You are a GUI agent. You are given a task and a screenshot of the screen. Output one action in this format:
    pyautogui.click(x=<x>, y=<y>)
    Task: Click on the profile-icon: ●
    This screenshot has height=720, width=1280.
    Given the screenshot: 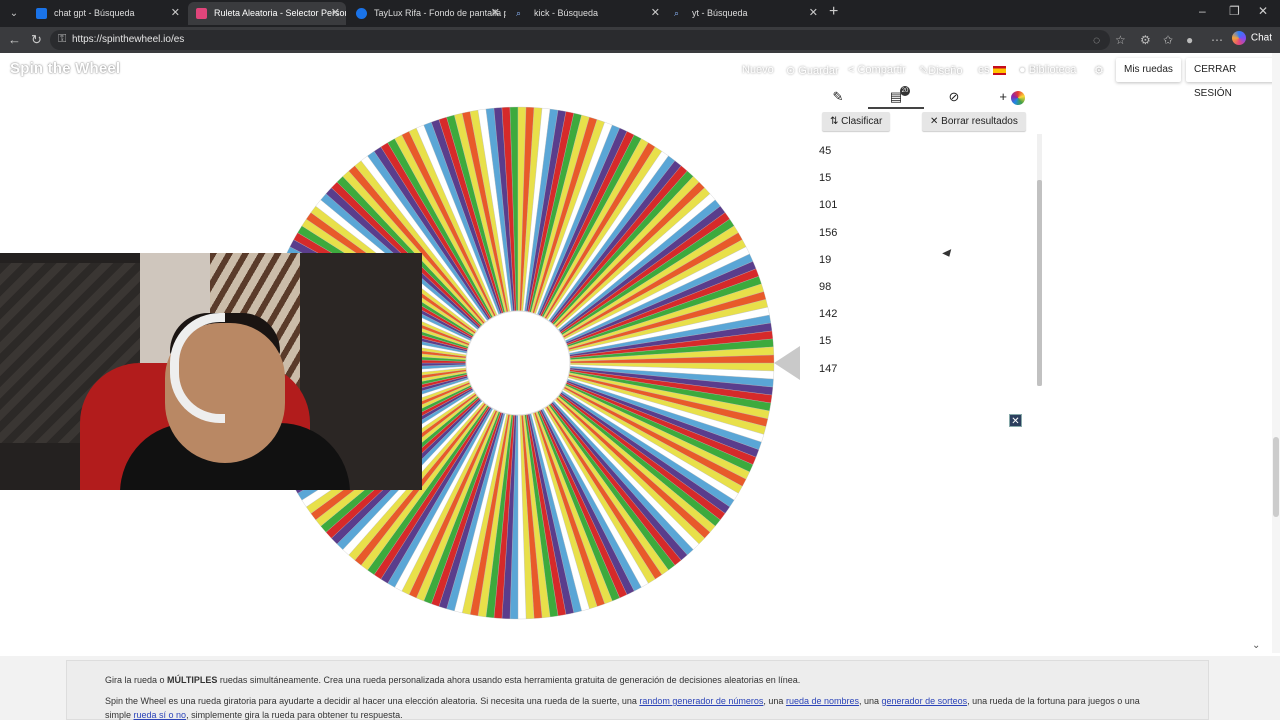 What is the action you would take?
    pyautogui.click(x=1189, y=40)
    